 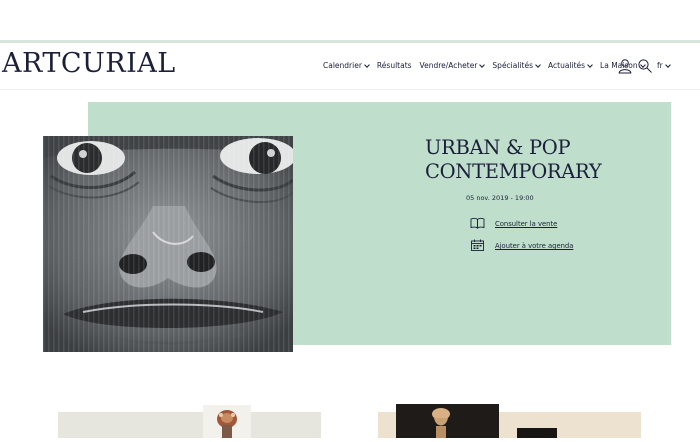 What do you see at coordinates (350, 20) in the screenshot?
I see `top-band` at bounding box center [350, 20].